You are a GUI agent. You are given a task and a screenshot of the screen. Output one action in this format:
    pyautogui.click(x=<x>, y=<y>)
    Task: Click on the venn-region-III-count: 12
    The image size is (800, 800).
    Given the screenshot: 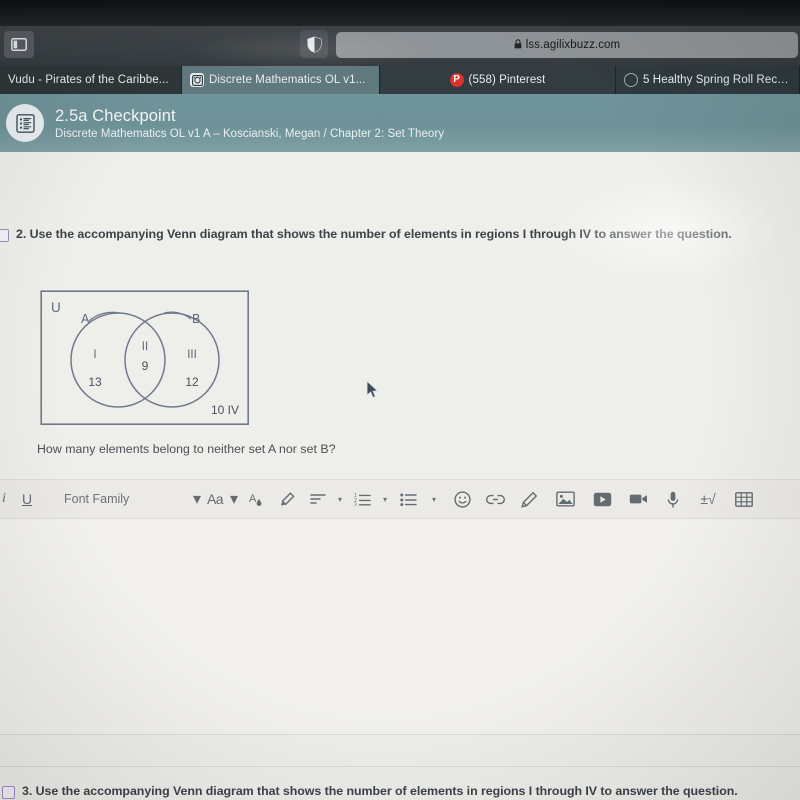 What is the action you would take?
    pyautogui.click(x=192, y=382)
    